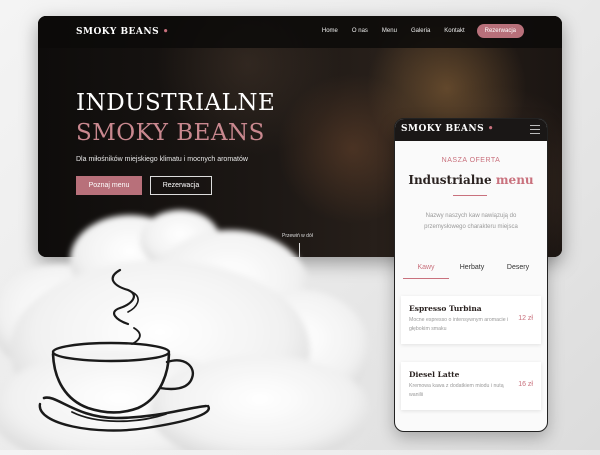  I want to click on menu-item-name: Diesel Latte, so click(434, 374).